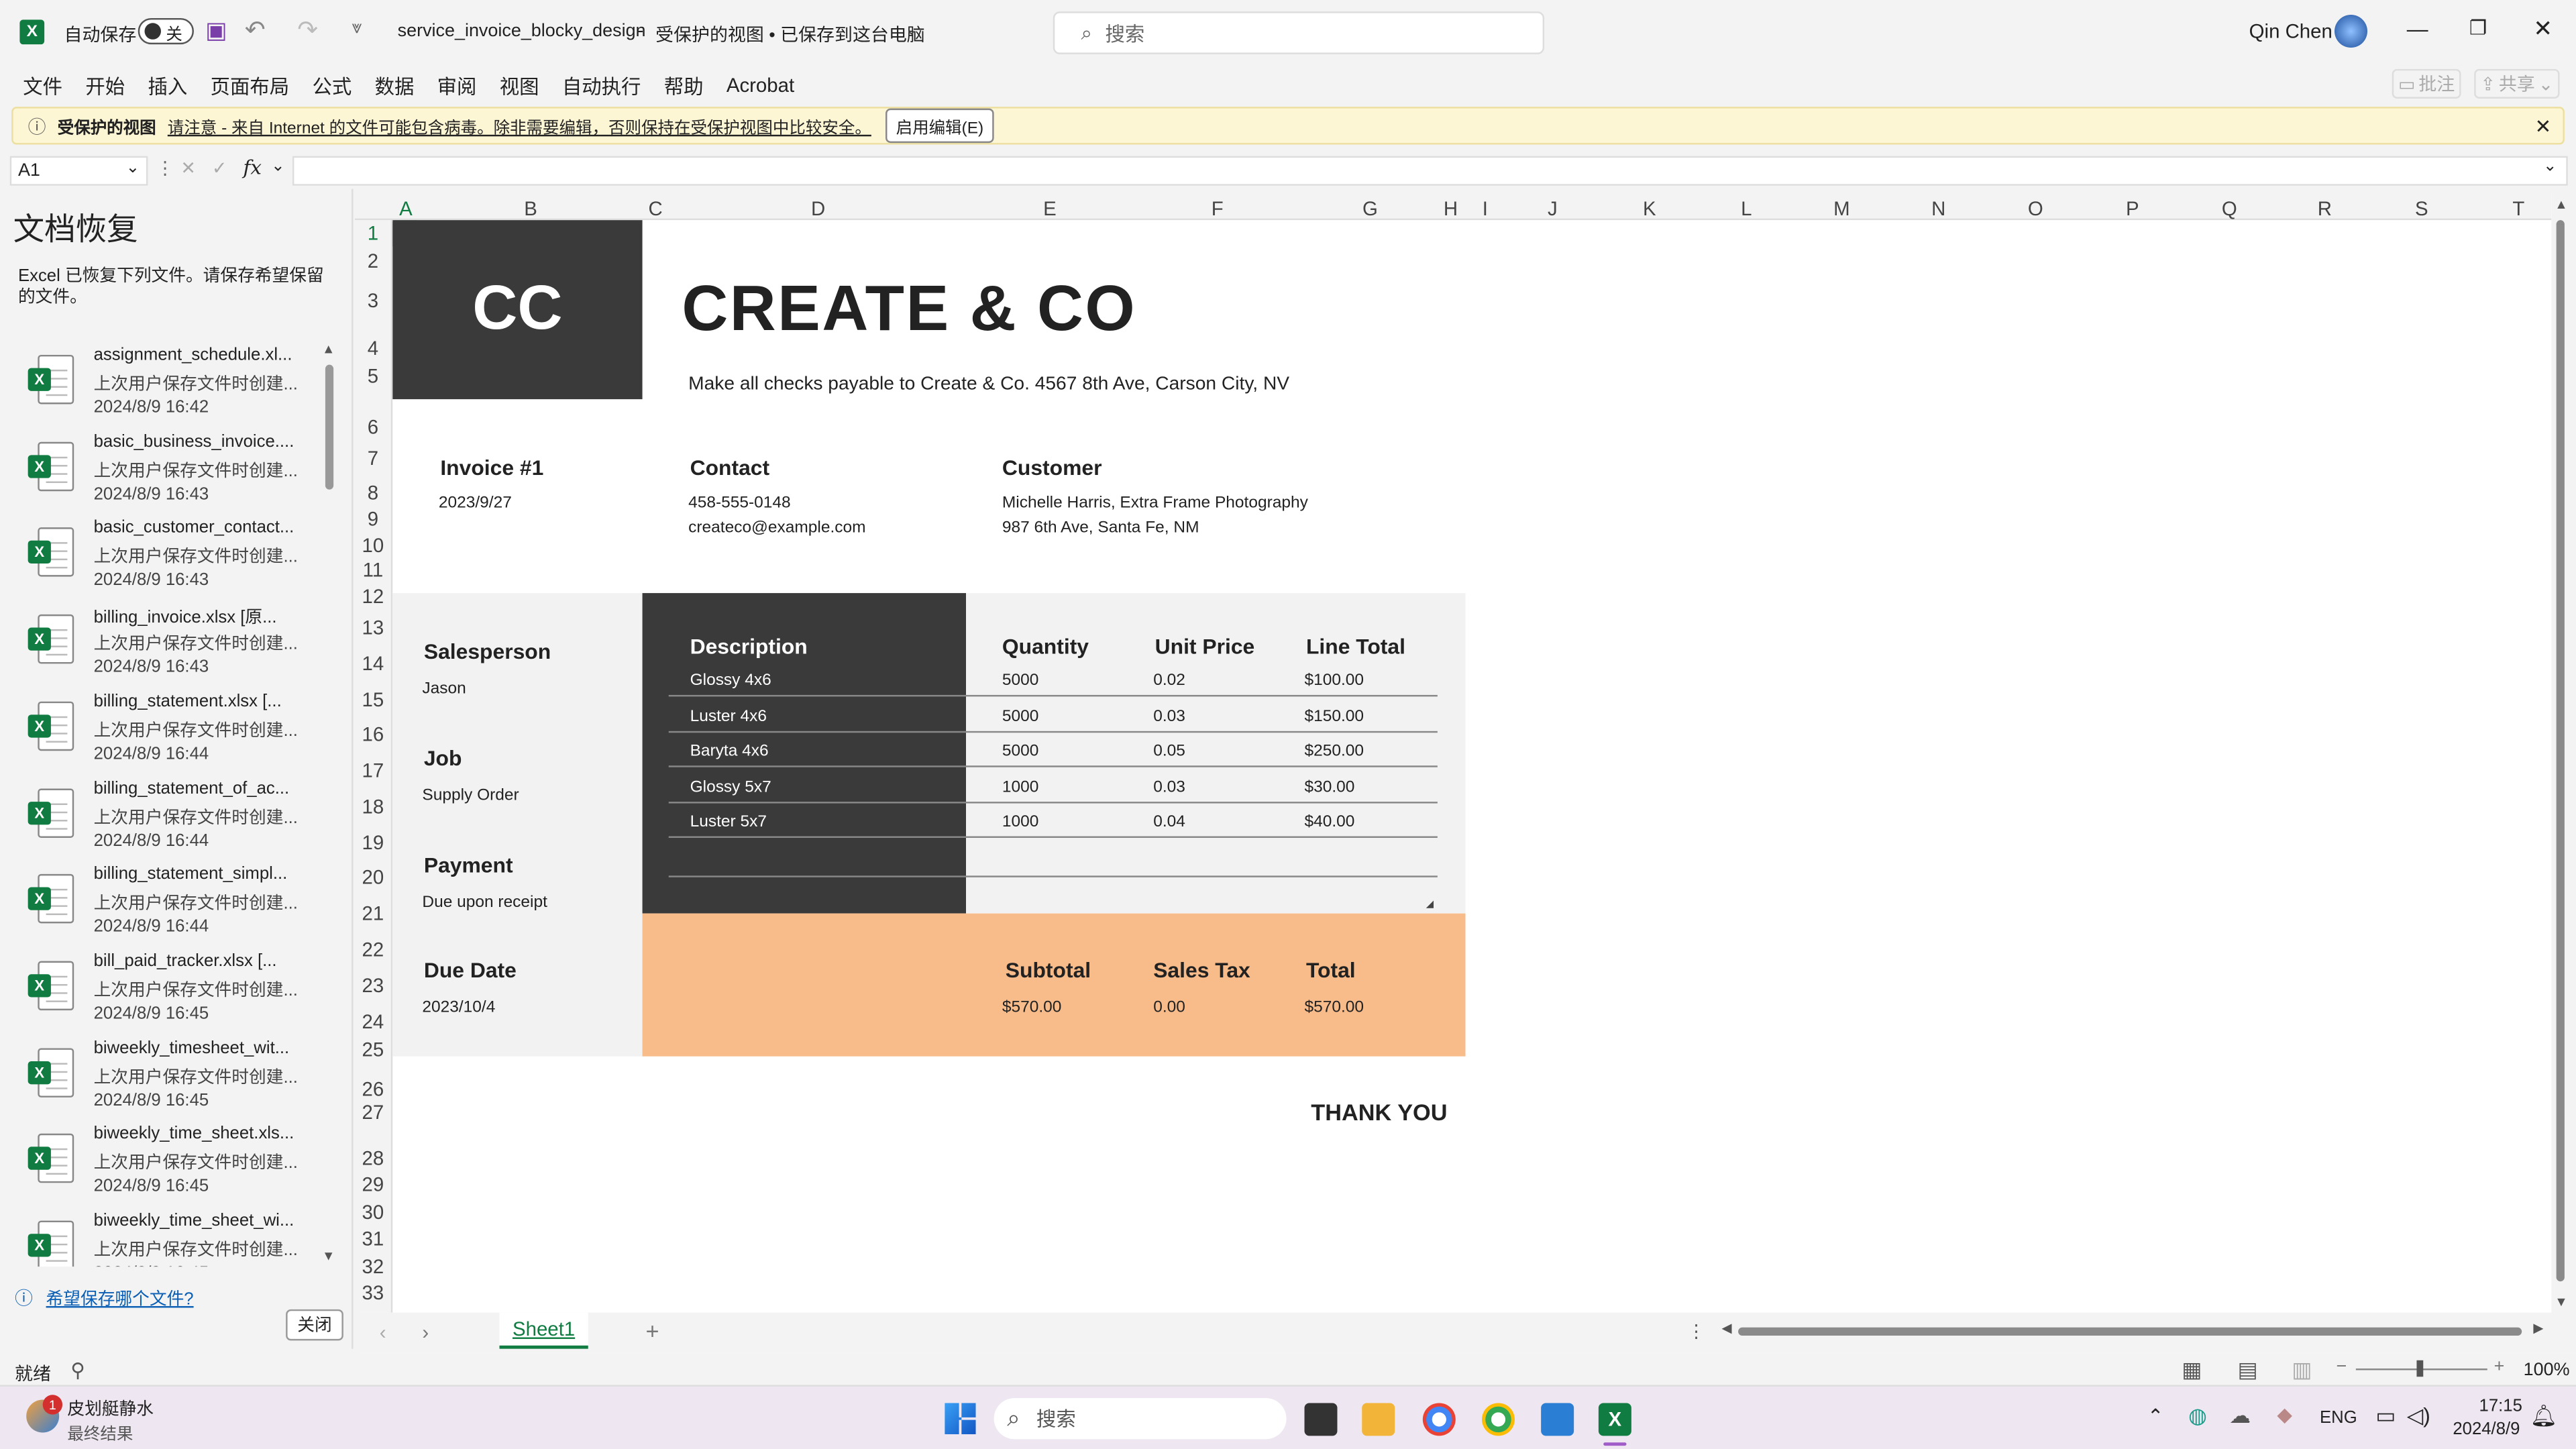  Describe the element at coordinates (2324, 208) in the screenshot. I see `column-header: R` at that location.